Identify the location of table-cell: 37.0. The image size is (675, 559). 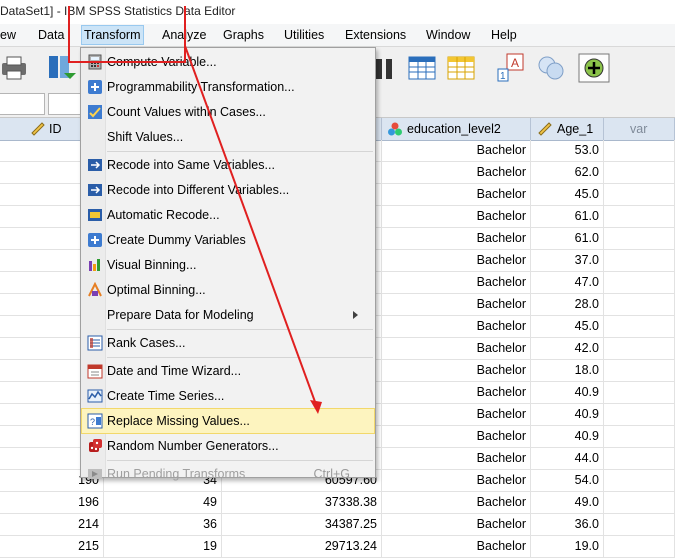
(567, 261).